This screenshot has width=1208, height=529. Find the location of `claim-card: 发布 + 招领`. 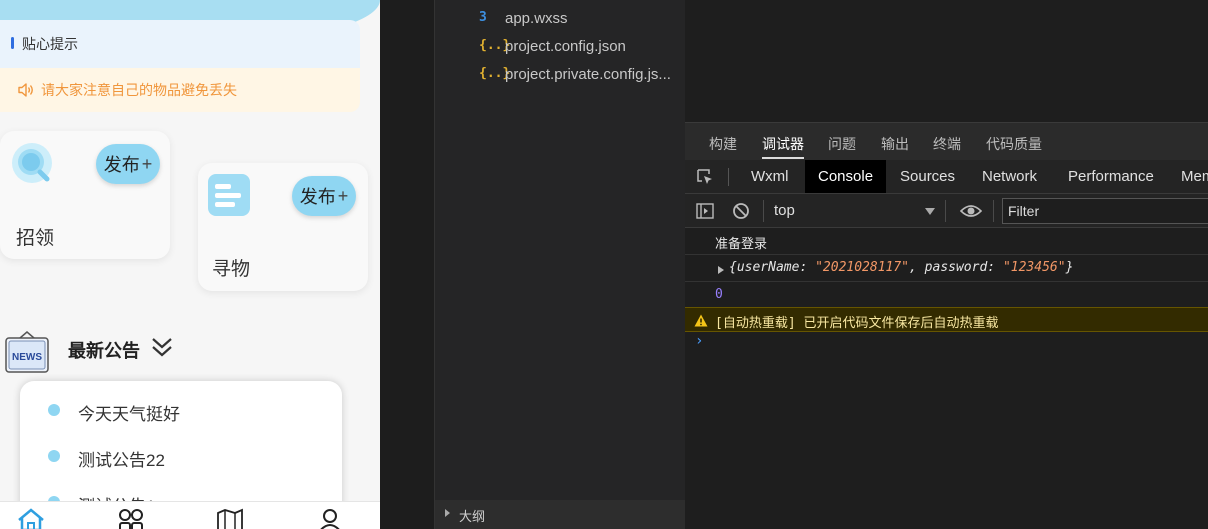

claim-card: 发布 + 招领 is located at coordinates (85, 195).